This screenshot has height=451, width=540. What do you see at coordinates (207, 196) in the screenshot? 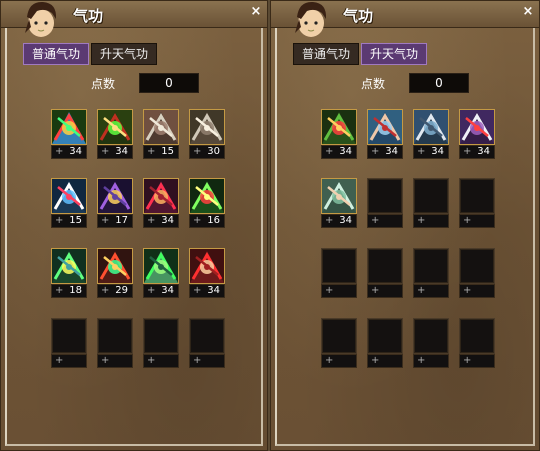
I see `green-flare-icon` at bounding box center [207, 196].